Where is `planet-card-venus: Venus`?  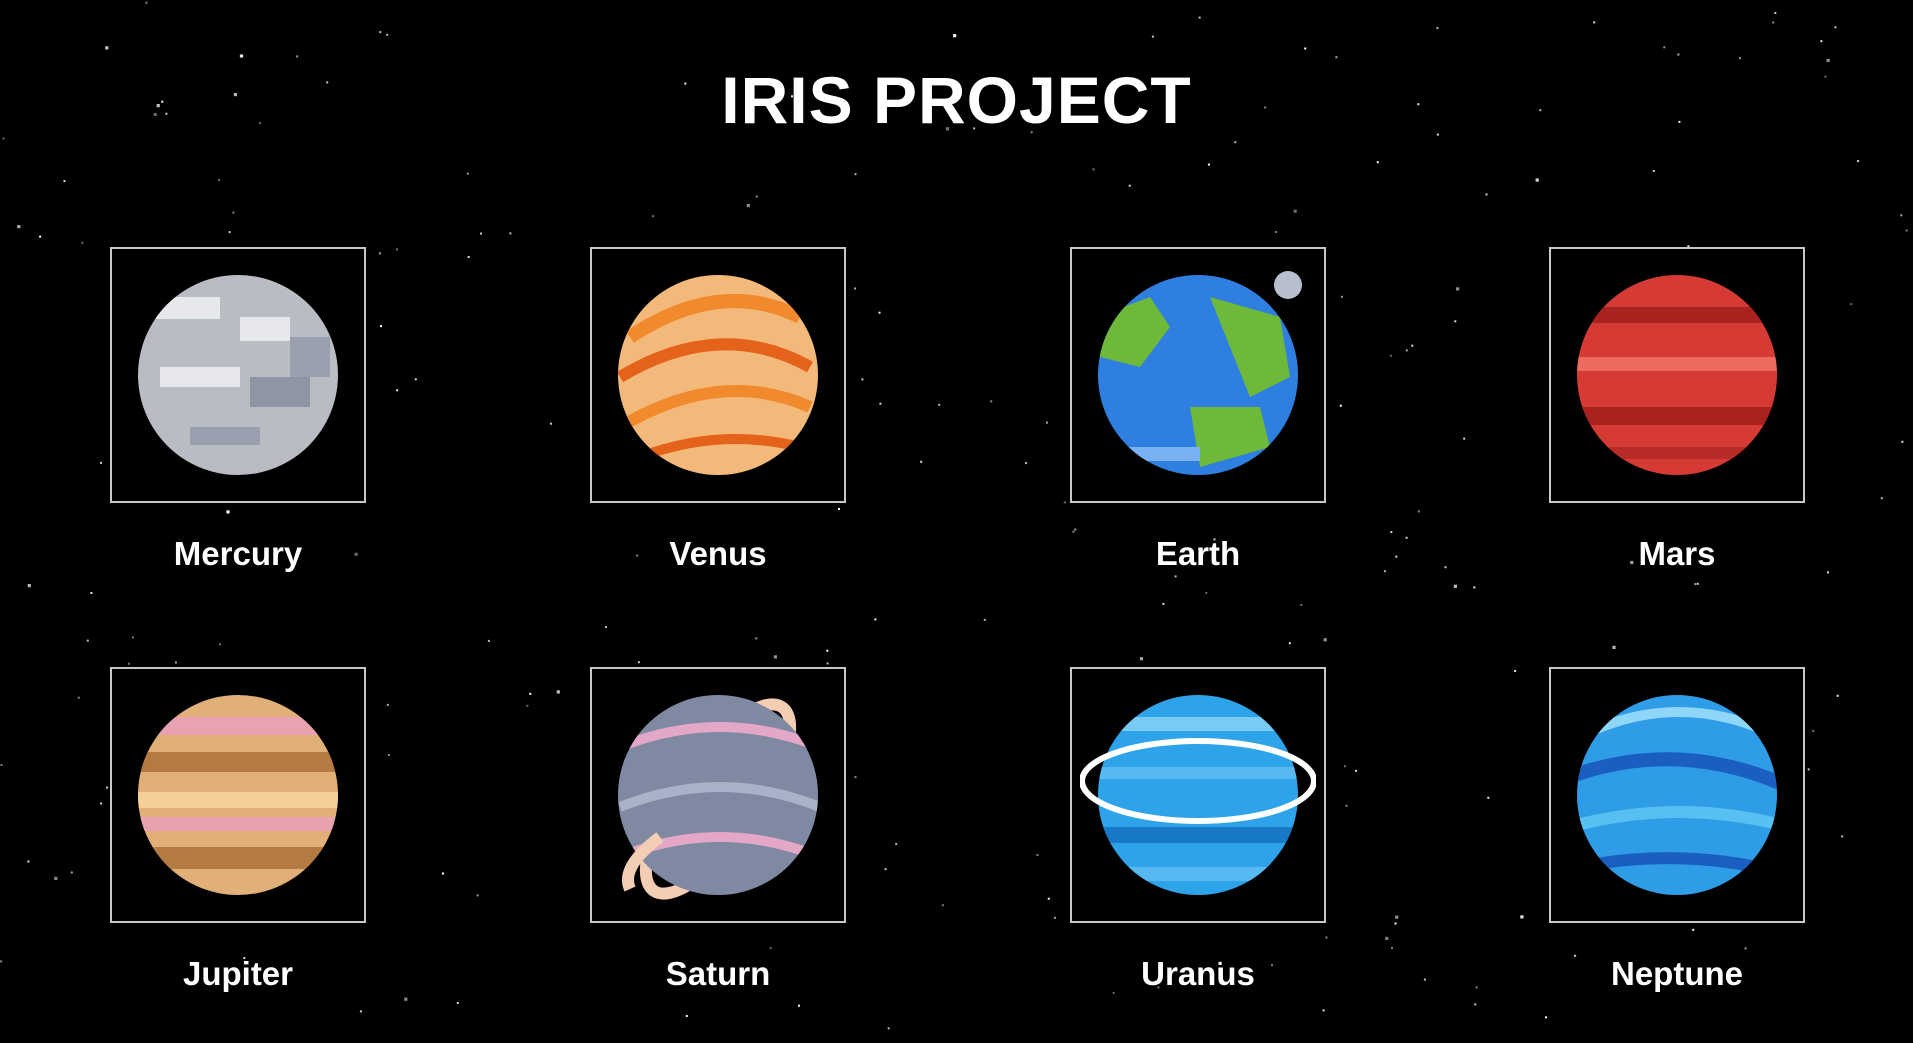 planet-card-venus: Venus is located at coordinates (718, 410).